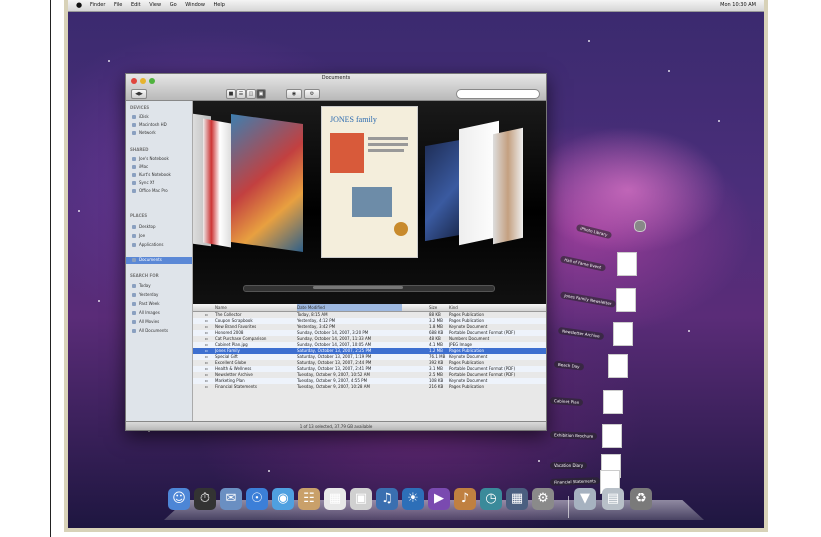  I want to click on sidebar-item-shared-4: Sync Xf, so click(161, 183).